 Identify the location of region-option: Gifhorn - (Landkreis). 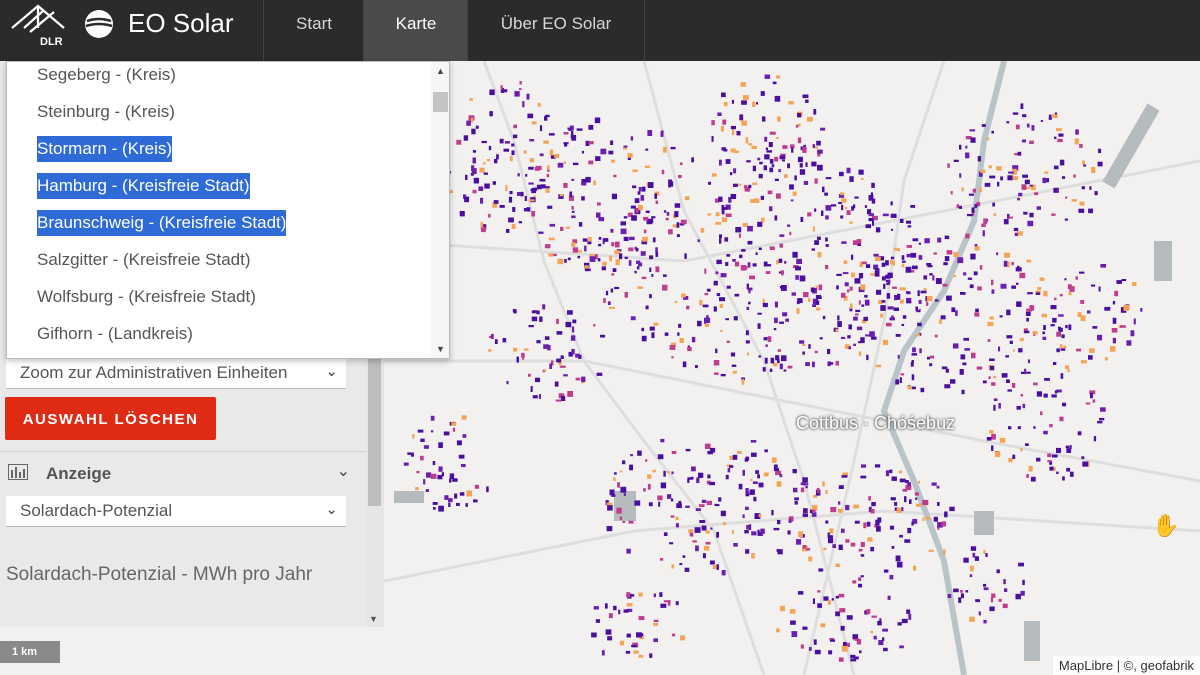
(115, 334).